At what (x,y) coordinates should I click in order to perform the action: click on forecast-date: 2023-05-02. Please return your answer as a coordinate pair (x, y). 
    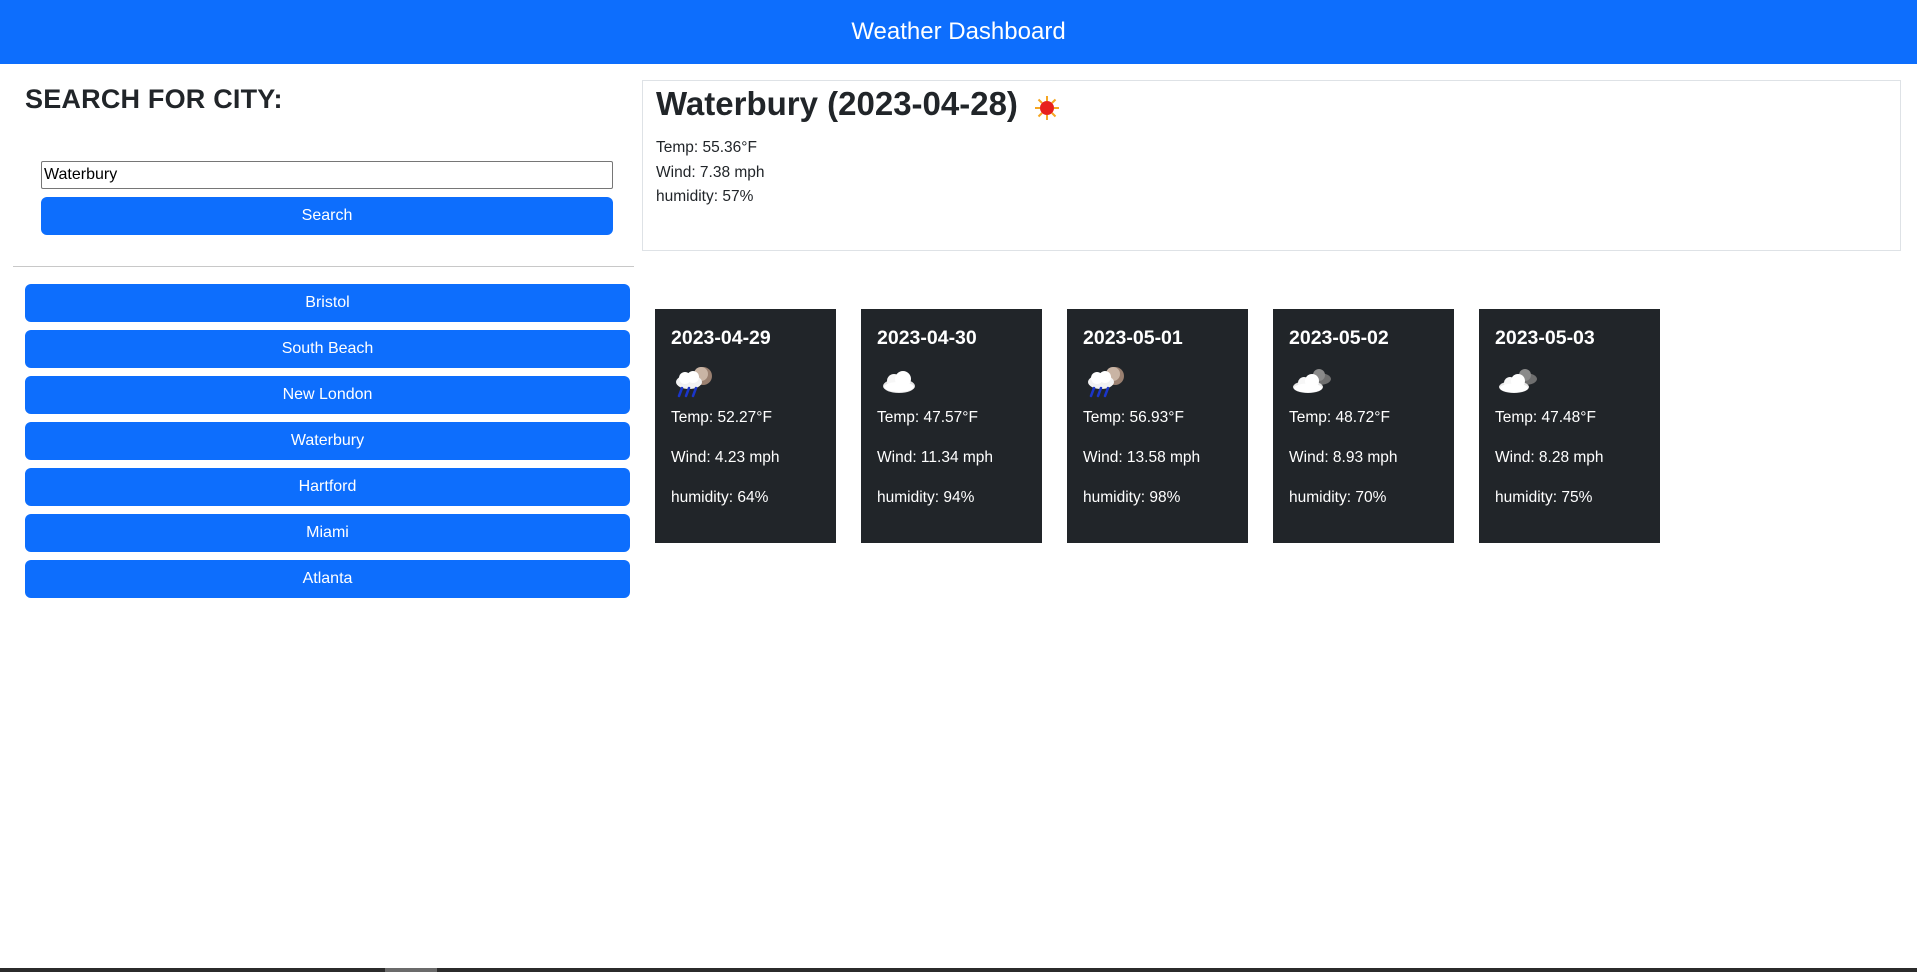
    Looking at the image, I should click on (1339, 338).